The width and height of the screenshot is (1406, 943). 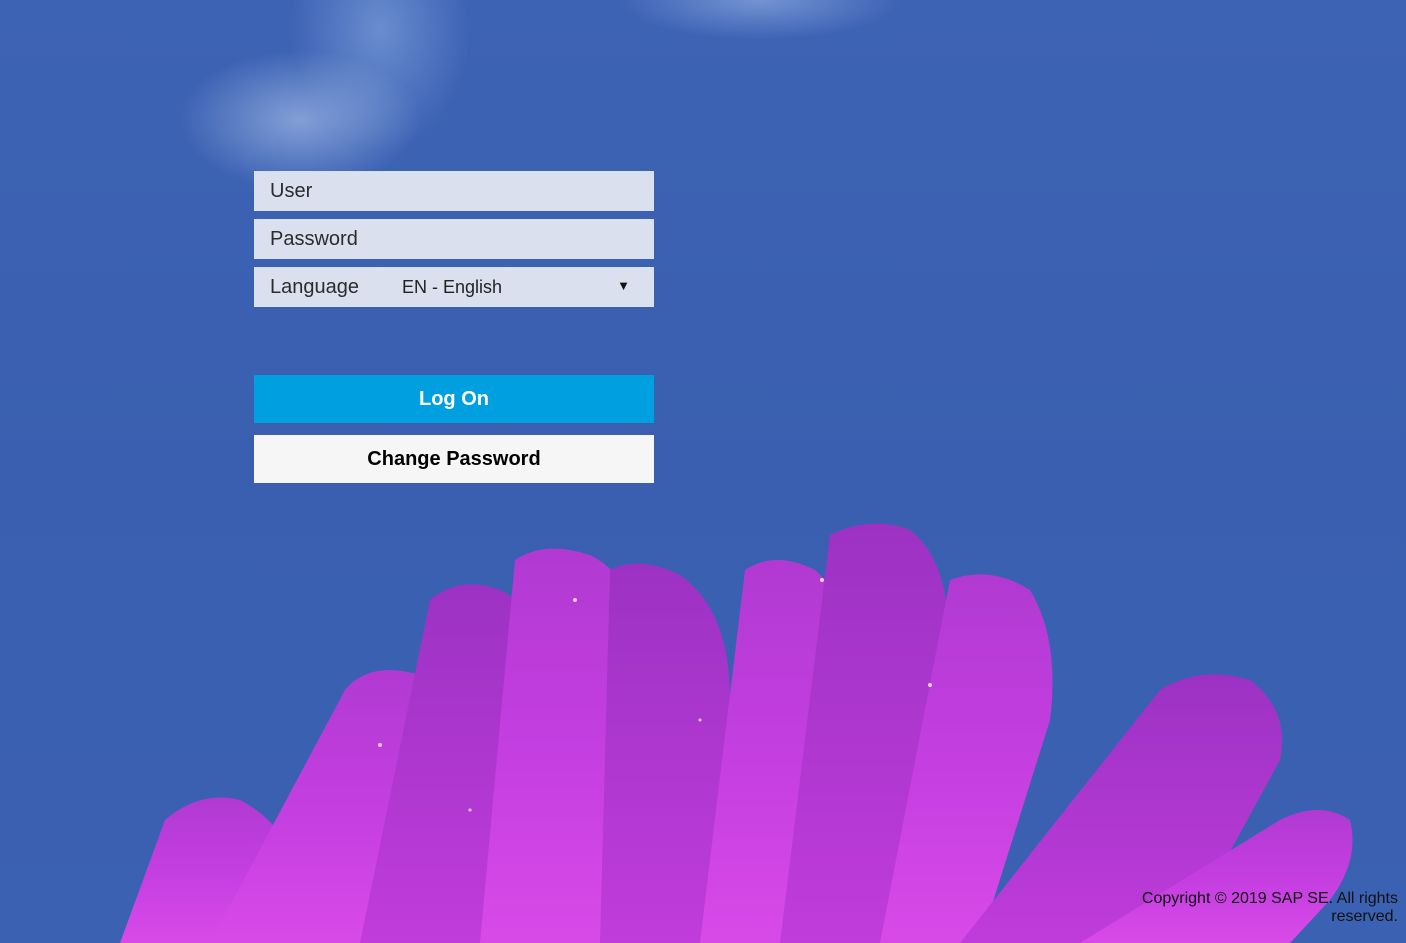 I want to click on language-select: Language EN - English ▼, so click(x=454, y=287).